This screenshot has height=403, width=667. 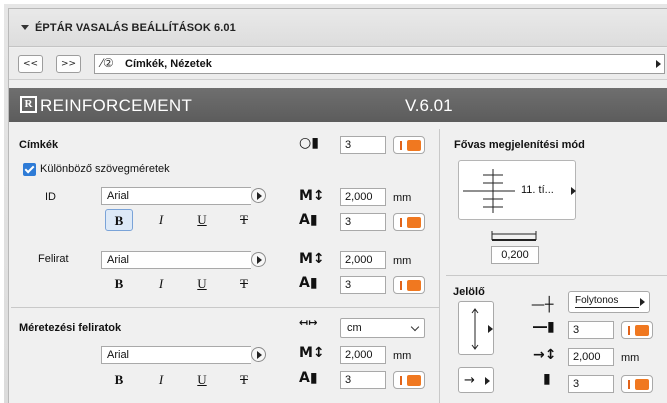 What do you see at coordinates (68, 64) in the screenshot?
I see `next-page-button: >>` at bounding box center [68, 64].